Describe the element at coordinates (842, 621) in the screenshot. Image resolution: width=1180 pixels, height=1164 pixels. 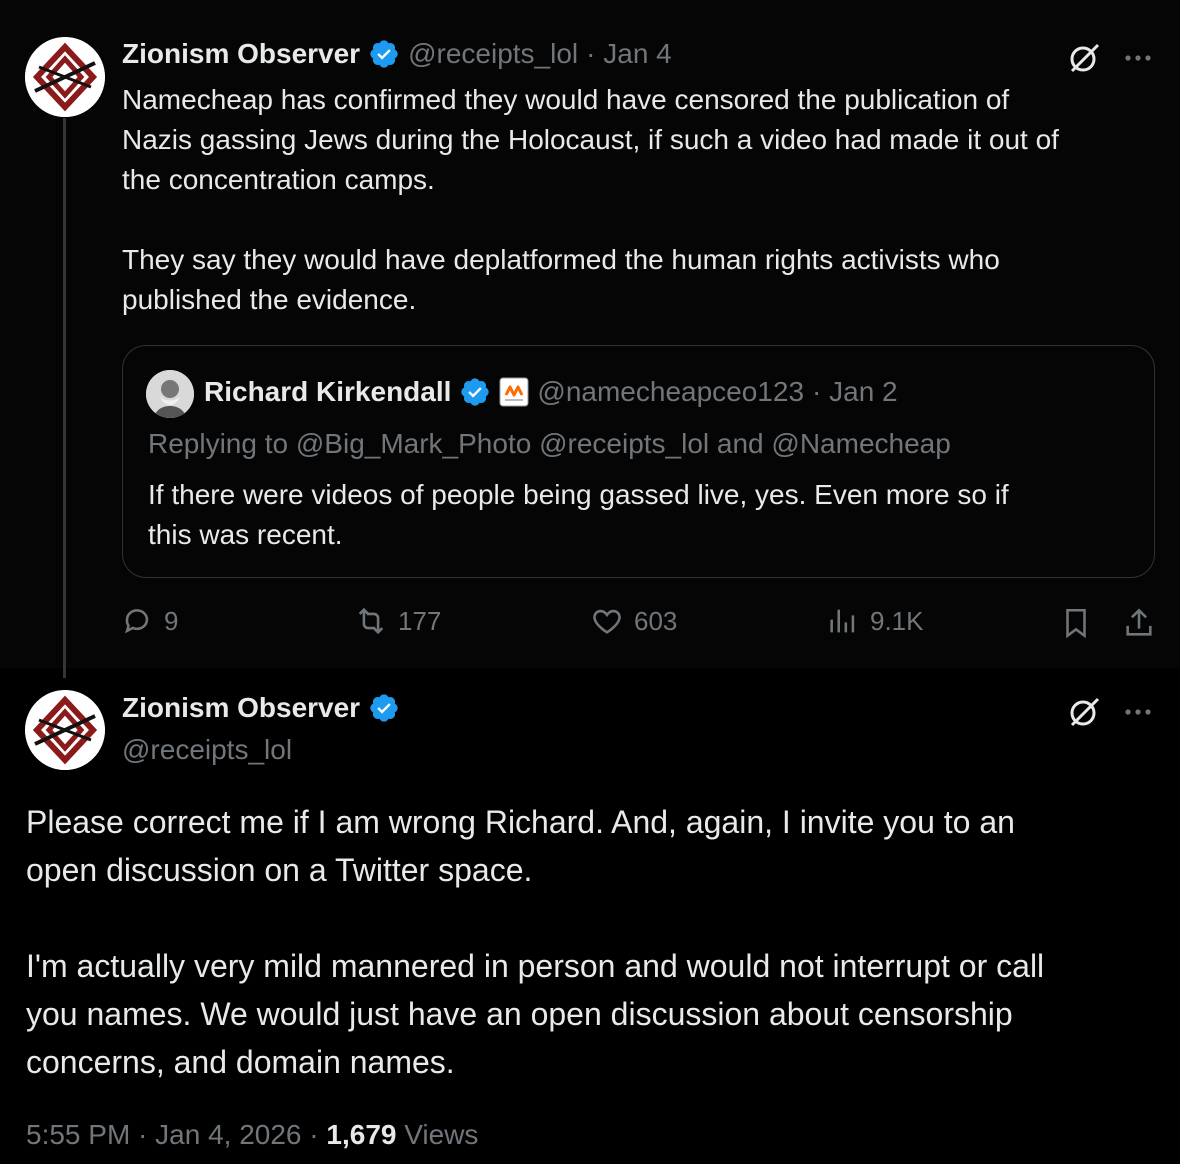
I see `views-icon` at that location.